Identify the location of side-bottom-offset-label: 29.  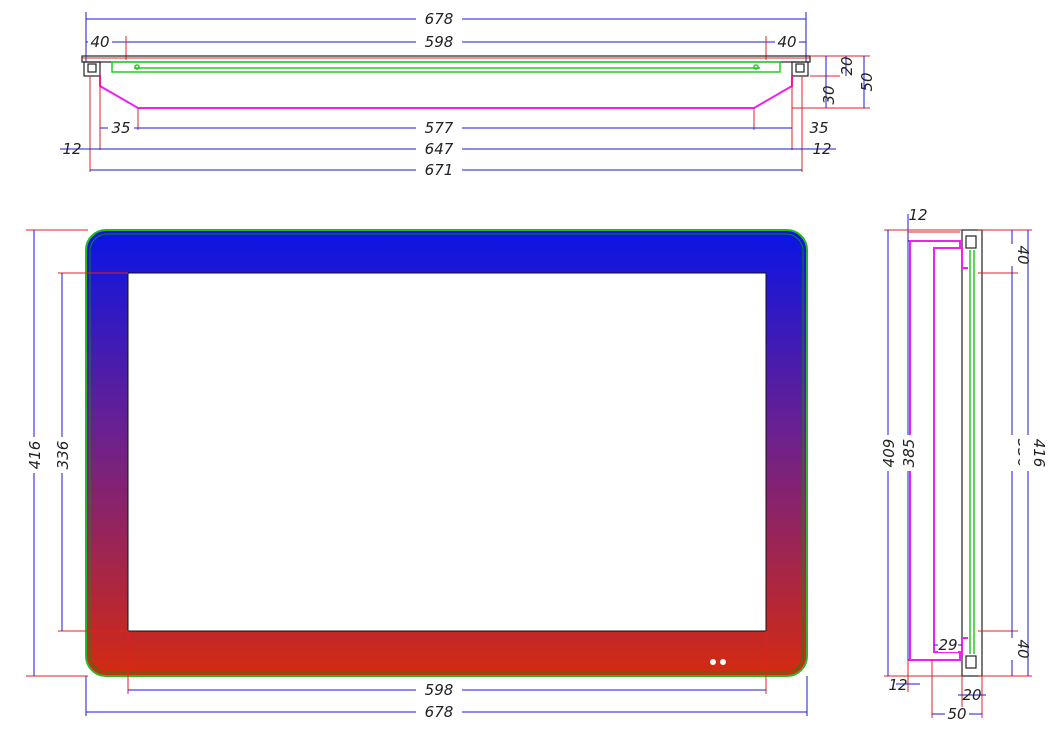
(947, 645).